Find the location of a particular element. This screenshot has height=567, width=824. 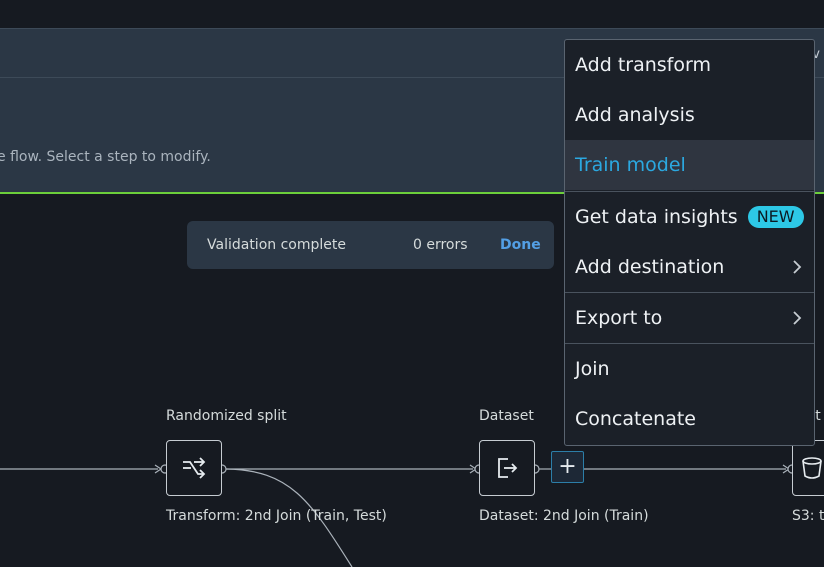

split-node is located at coordinates (194, 468).